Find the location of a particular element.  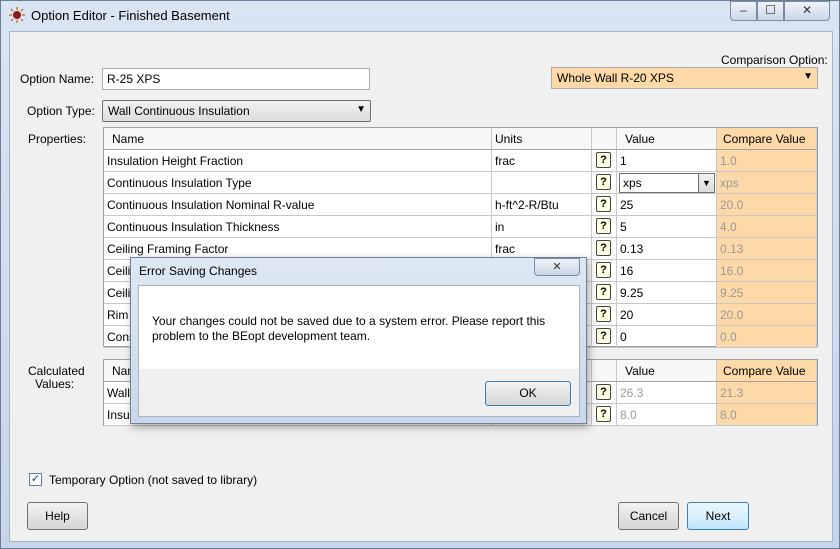

option-name-input: R-25 XPS is located at coordinates (236, 79).